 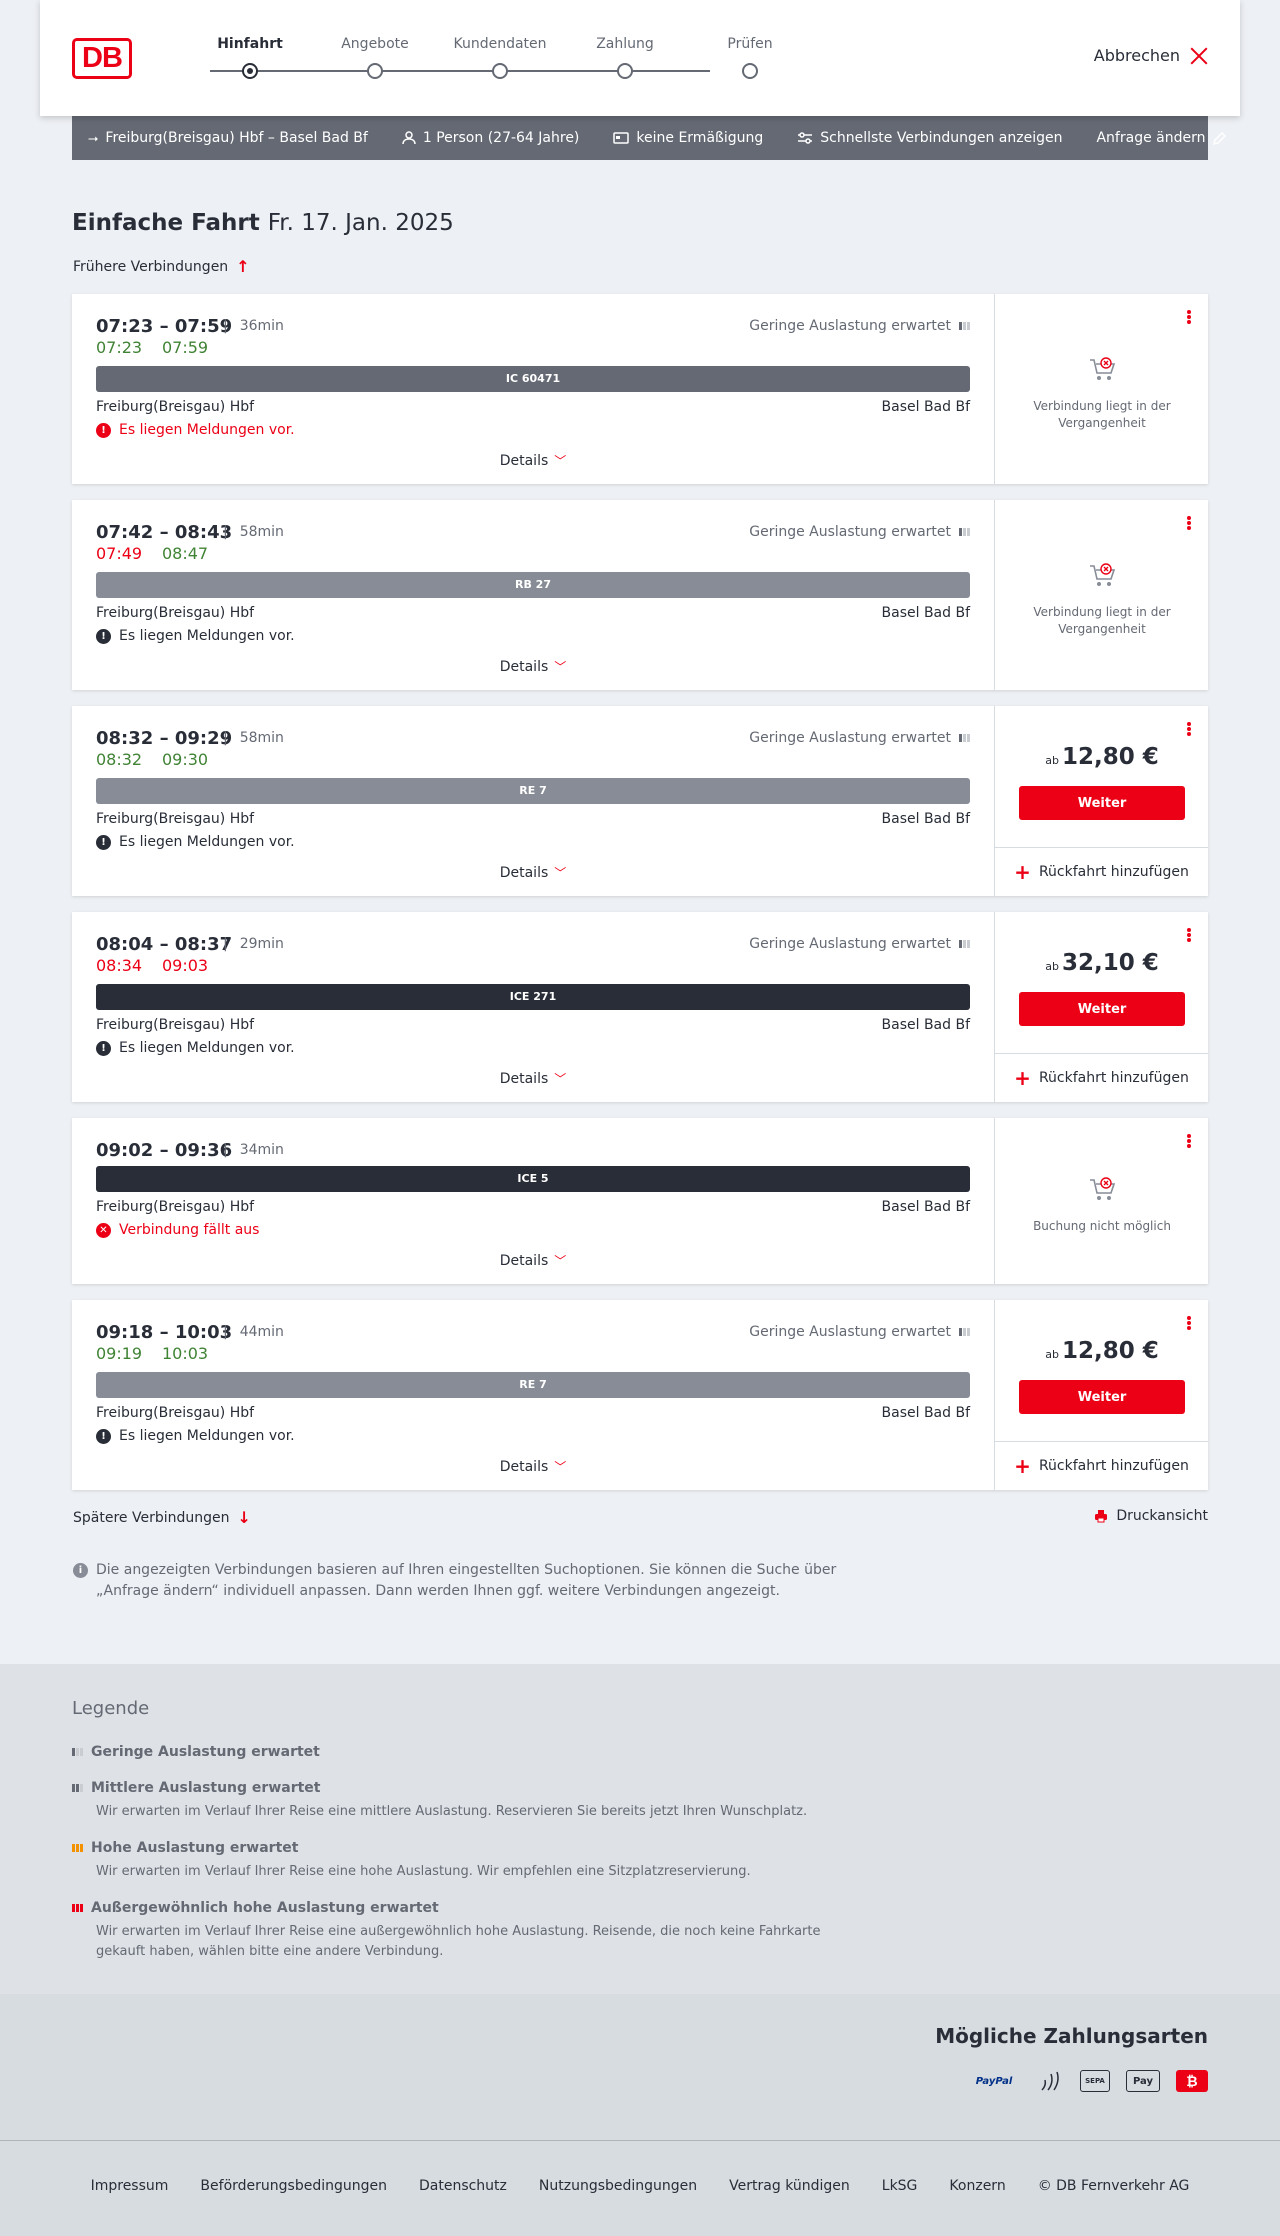 What do you see at coordinates (185, 553) in the screenshot?
I see `realtime-arrival: 08:47` at bounding box center [185, 553].